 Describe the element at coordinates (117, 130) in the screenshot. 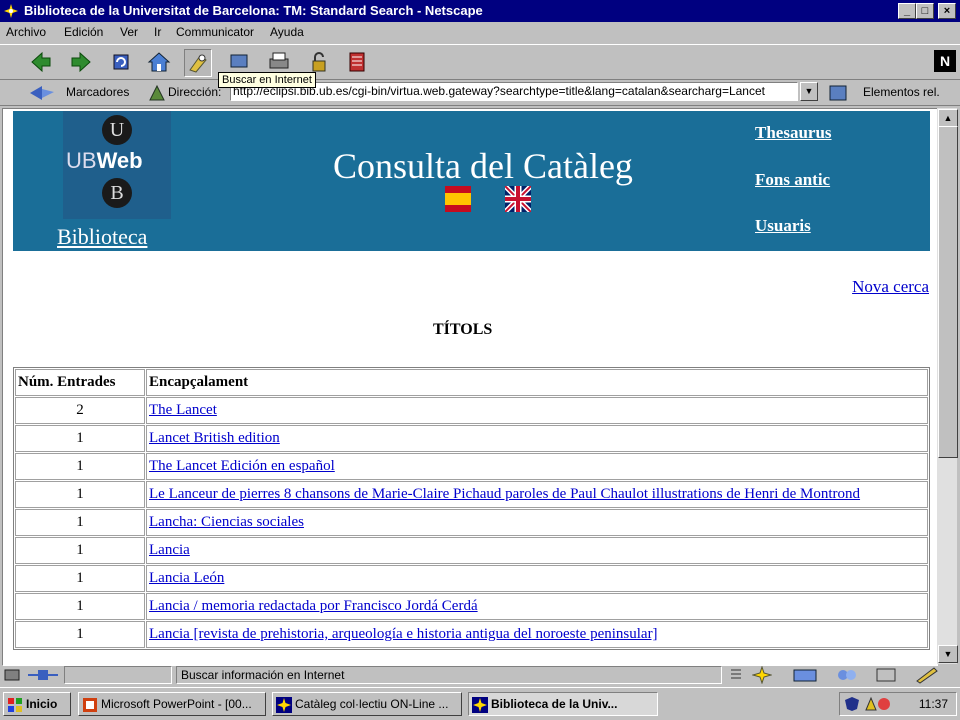

I see `logo-letter-u: U` at that location.